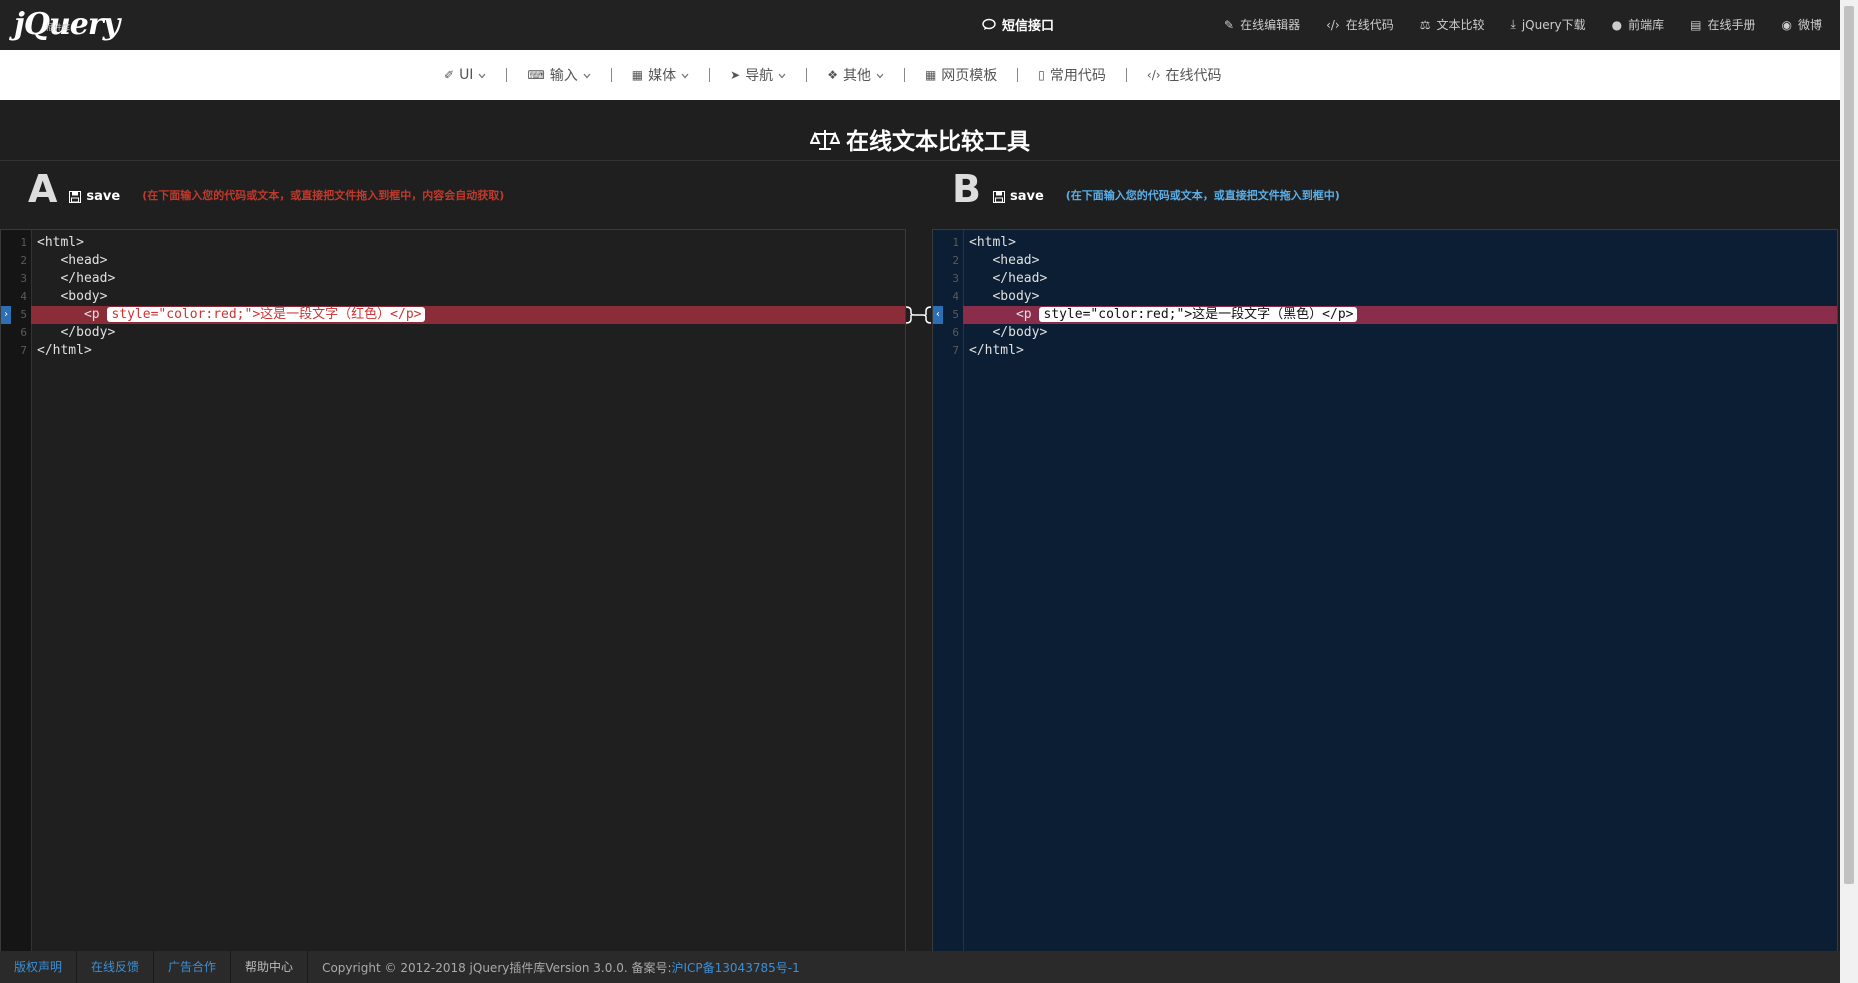  Describe the element at coordinates (449, 75) in the screenshot. I see `brush-icon: ✐` at that location.